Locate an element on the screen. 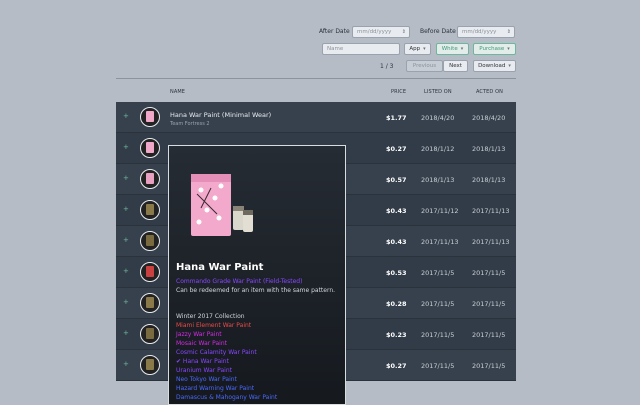 The width and height of the screenshot is (640, 405). name-placeholder: Name is located at coordinates (335, 49).